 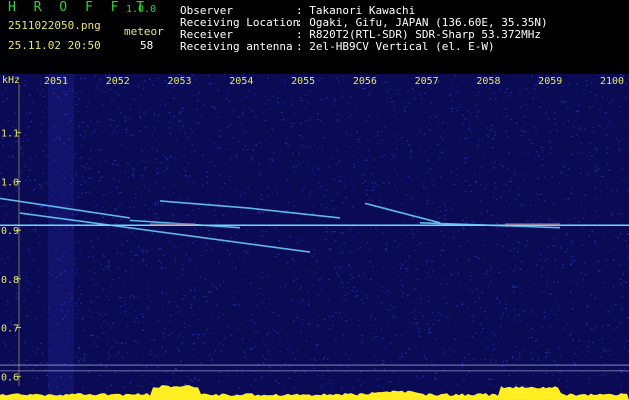 I want to click on meteor-count: 58, so click(x=147, y=45).